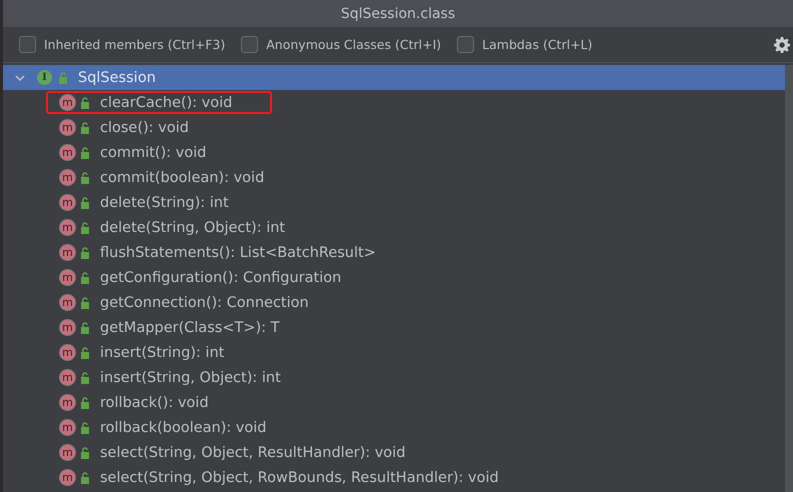 The height and width of the screenshot is (492, 793). What do you see at coordinates (789, 278) in the screenshot?
I see `scrollbar` at bounding box center [789, 278].